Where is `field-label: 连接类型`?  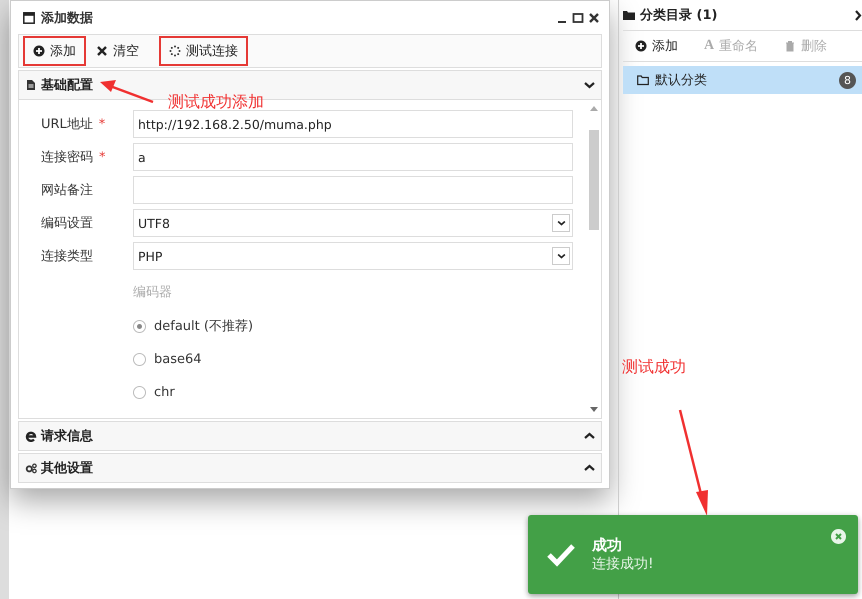 field-label: 连接类型 is located at coordinates (67, 256).